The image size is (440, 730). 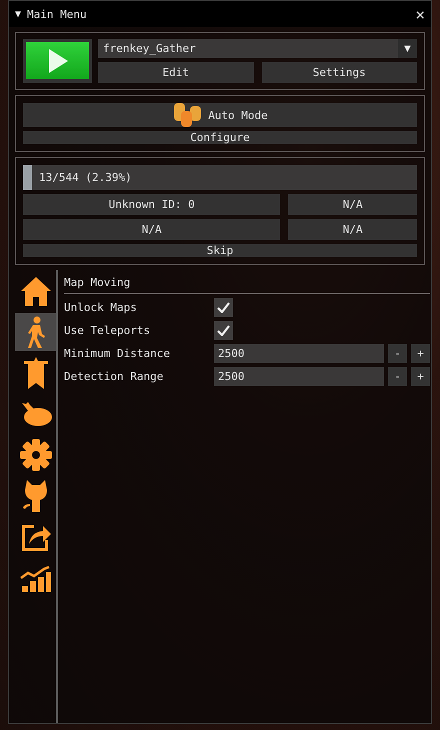 I want to click on window-title: Main Menu, so click(x=57, y=14).